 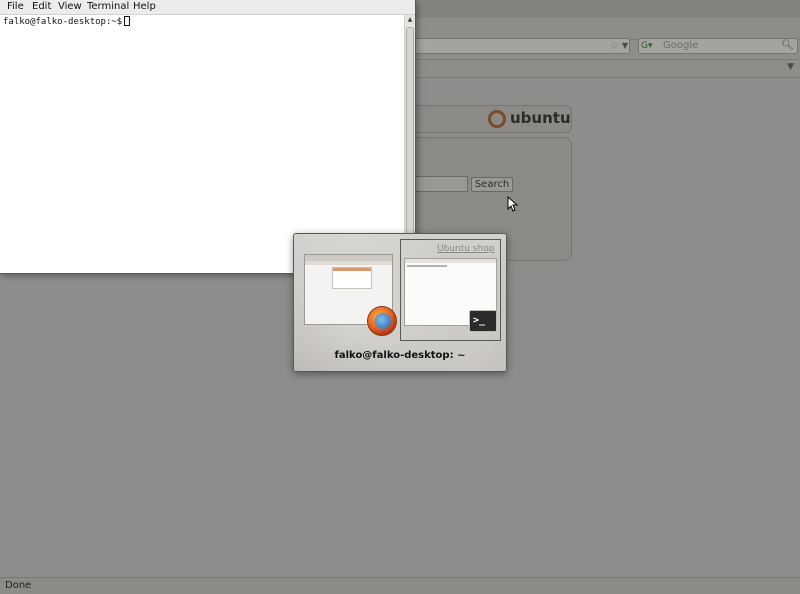 What do you see at coordinates (18, 585) in the screenshot?
I see `status-text: Done` at bounding box center [18, 585].